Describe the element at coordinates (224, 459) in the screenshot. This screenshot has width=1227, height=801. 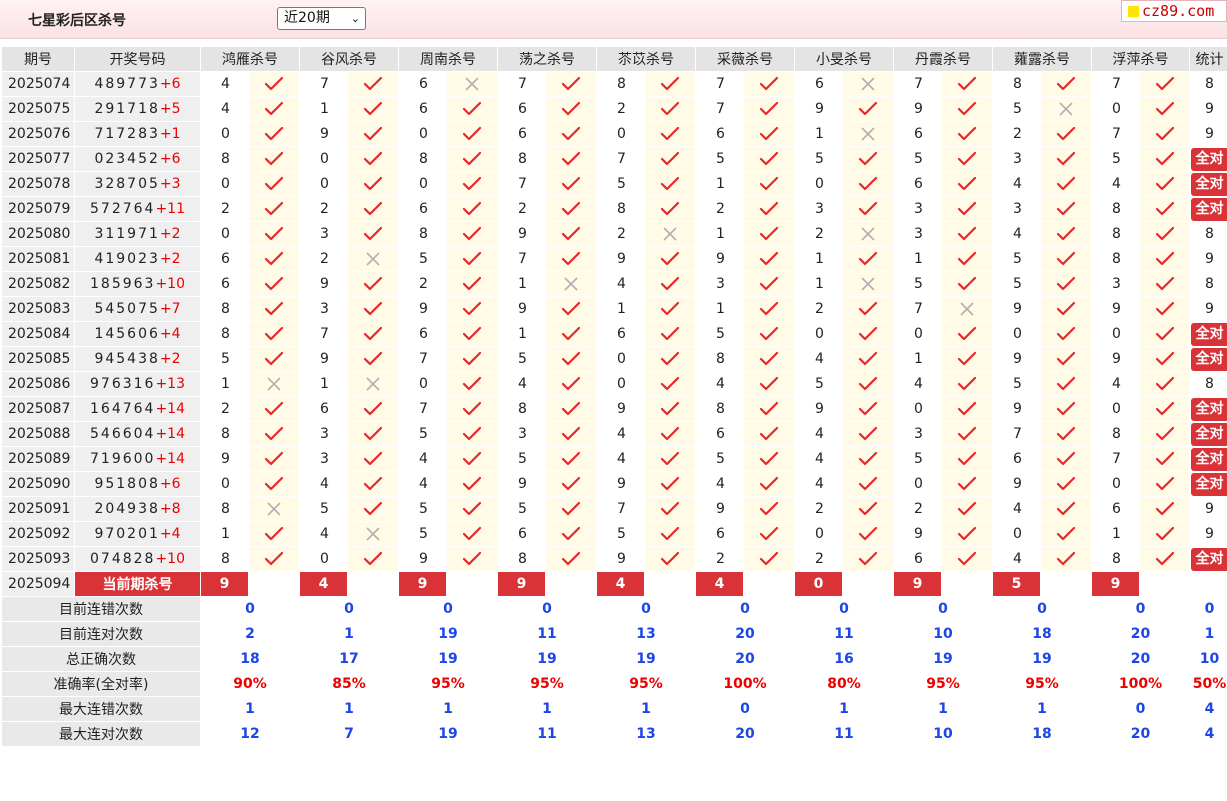
I see `kill-number: 9` at that location.